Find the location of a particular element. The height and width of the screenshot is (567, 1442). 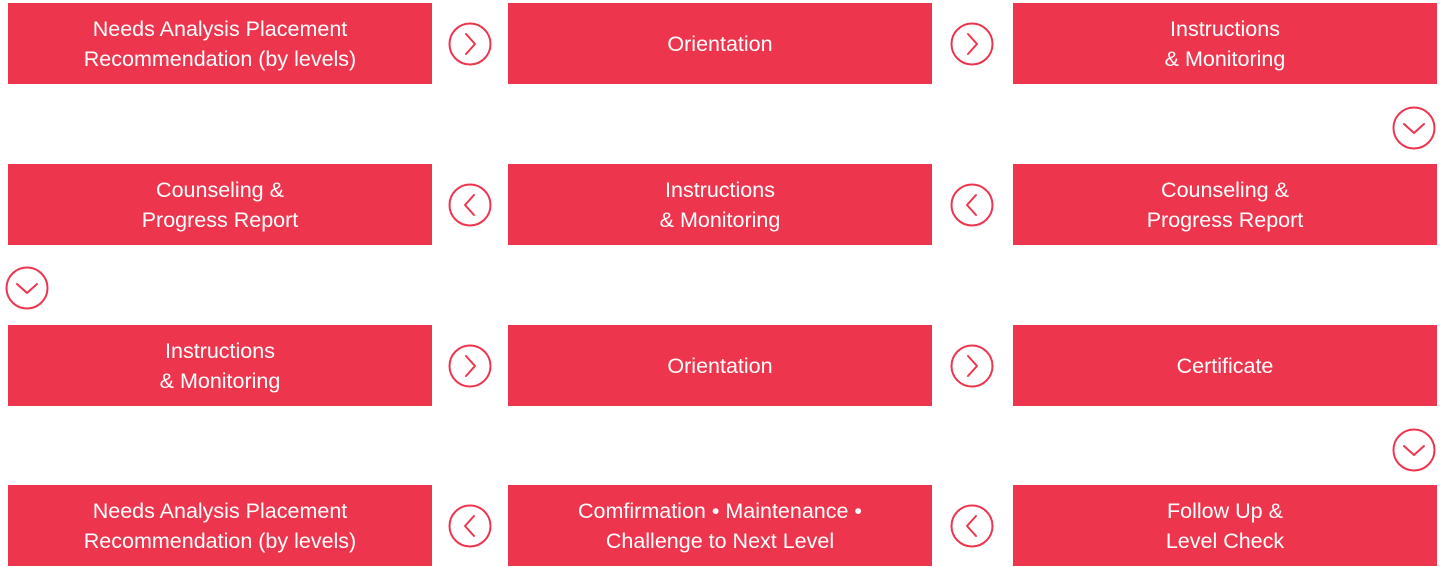

step-label: Certificate is located at coordinates (1225, 365).